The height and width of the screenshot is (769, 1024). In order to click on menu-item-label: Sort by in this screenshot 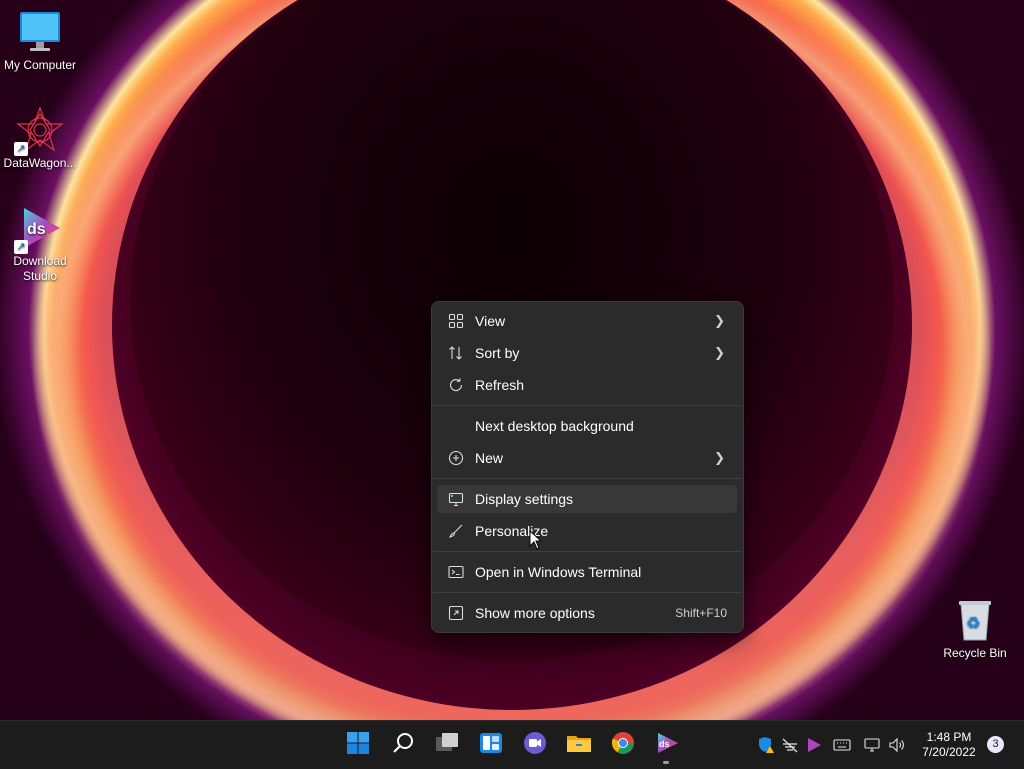, I will do `click(497, 353)`.